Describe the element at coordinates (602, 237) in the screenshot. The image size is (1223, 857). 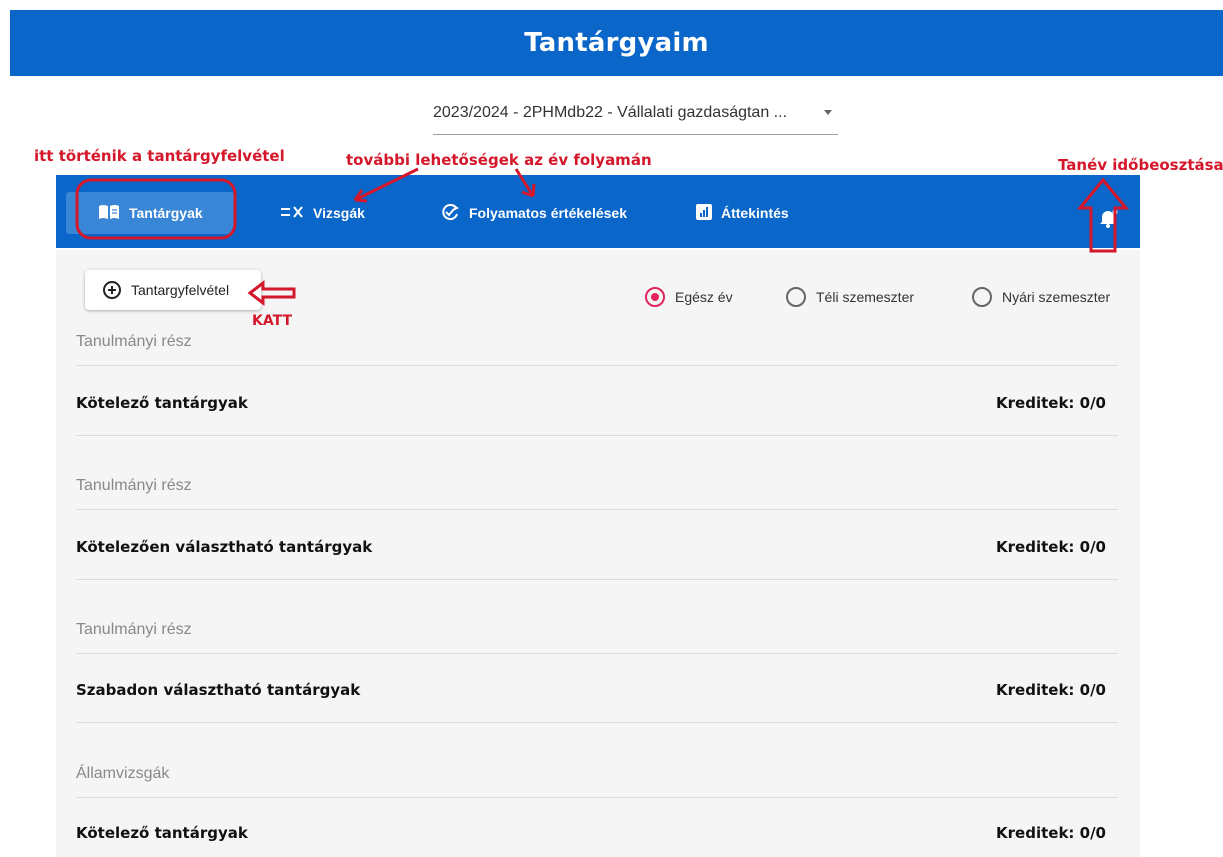
I see `annotation-overlay` at that location.